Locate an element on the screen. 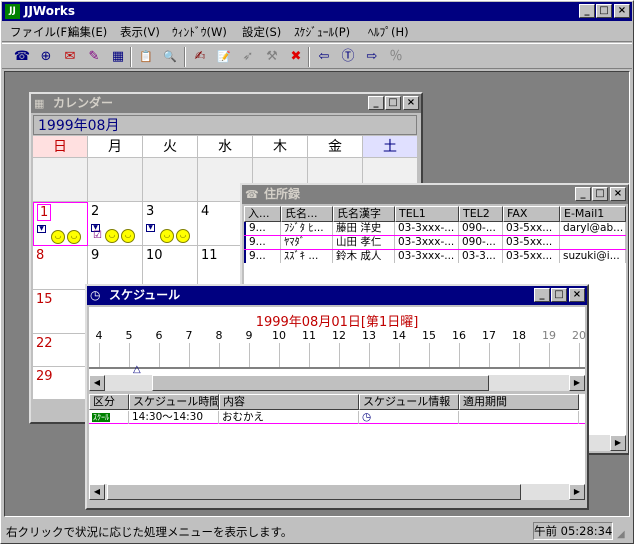 Image resolution: width=634 pixels, height=544 pixels. hour-tick-label: 14 is located at coordinates (399, 335).